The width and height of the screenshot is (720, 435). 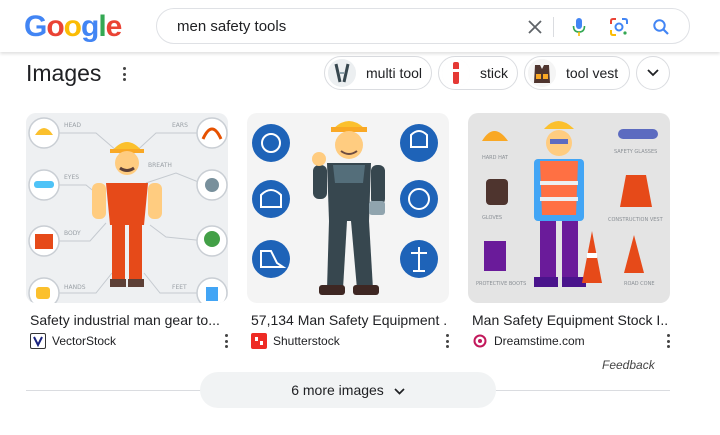 What do you see at coordinates (72, 233) in the screenshot?
I see `image-label: BODY` at bounding box center [72, 233].